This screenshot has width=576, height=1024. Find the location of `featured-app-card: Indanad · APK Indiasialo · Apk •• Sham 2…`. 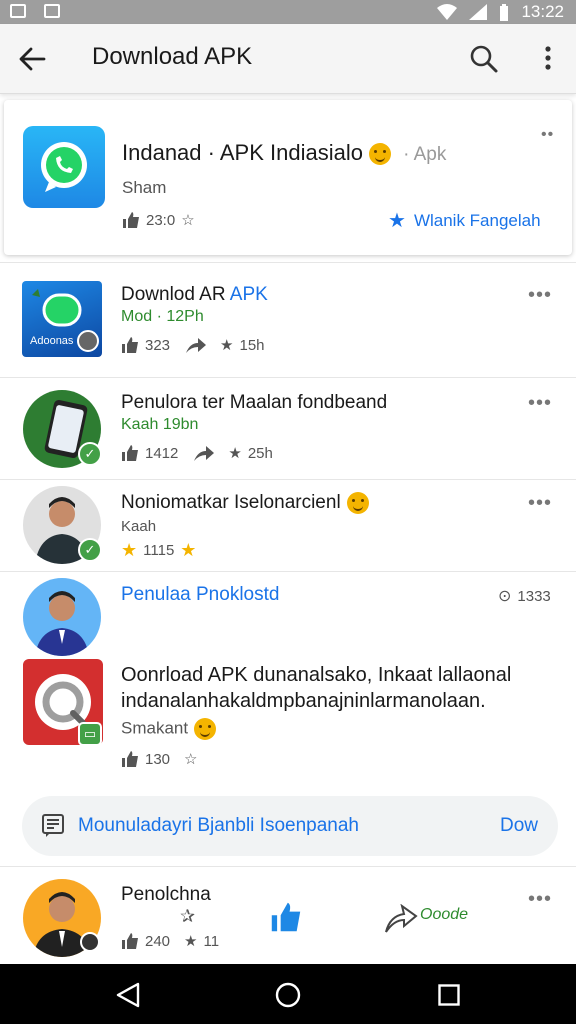

featured-app-card: Indanad · APK Indiasialo · Apk •• Sham 2… is located at coordinates (288, 177).